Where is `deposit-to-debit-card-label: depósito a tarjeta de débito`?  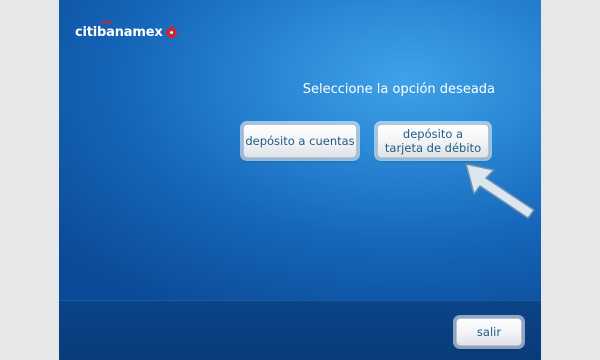
deposit-to-debit-card-label: depósito a tarjeta de débito is located at coordinates (433, 140).